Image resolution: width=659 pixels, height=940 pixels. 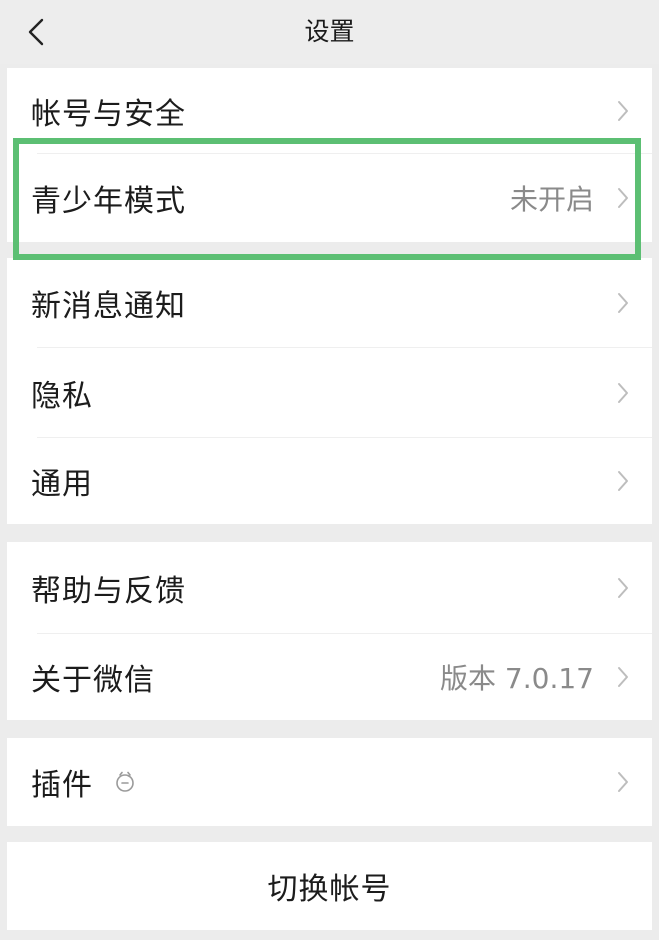 I want to click on nav-bar: 设置, so click(x=329, y=32).